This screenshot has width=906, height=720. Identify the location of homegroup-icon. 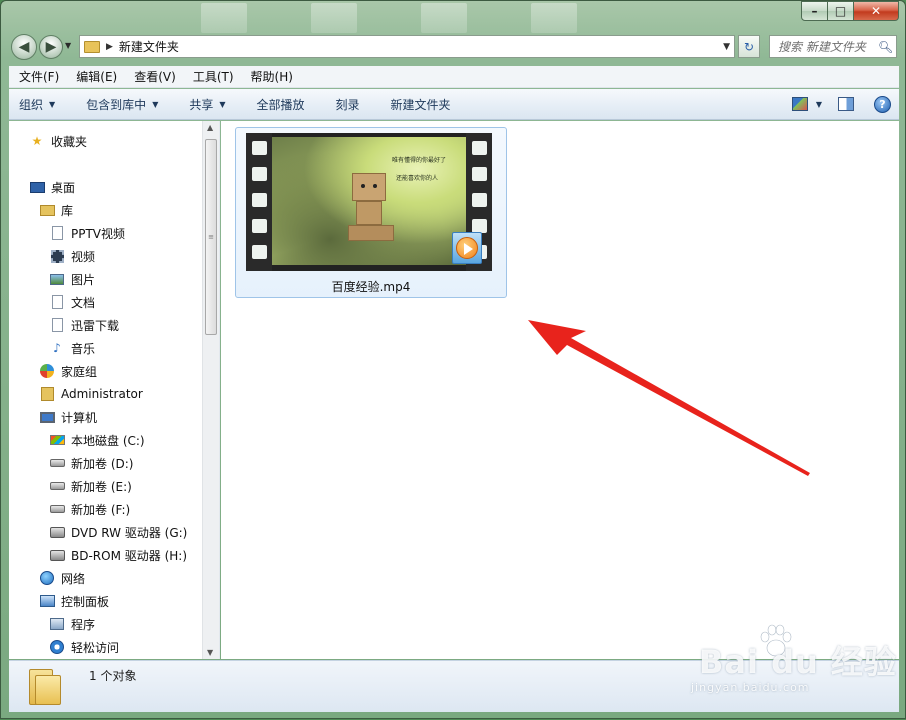
(47, 371).